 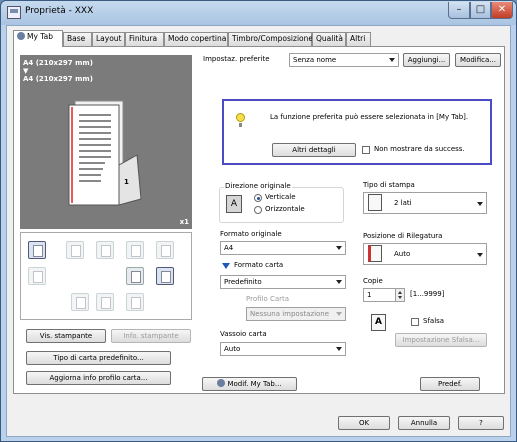 I want to click on copies-value: 1, so click(x=369, y=295).